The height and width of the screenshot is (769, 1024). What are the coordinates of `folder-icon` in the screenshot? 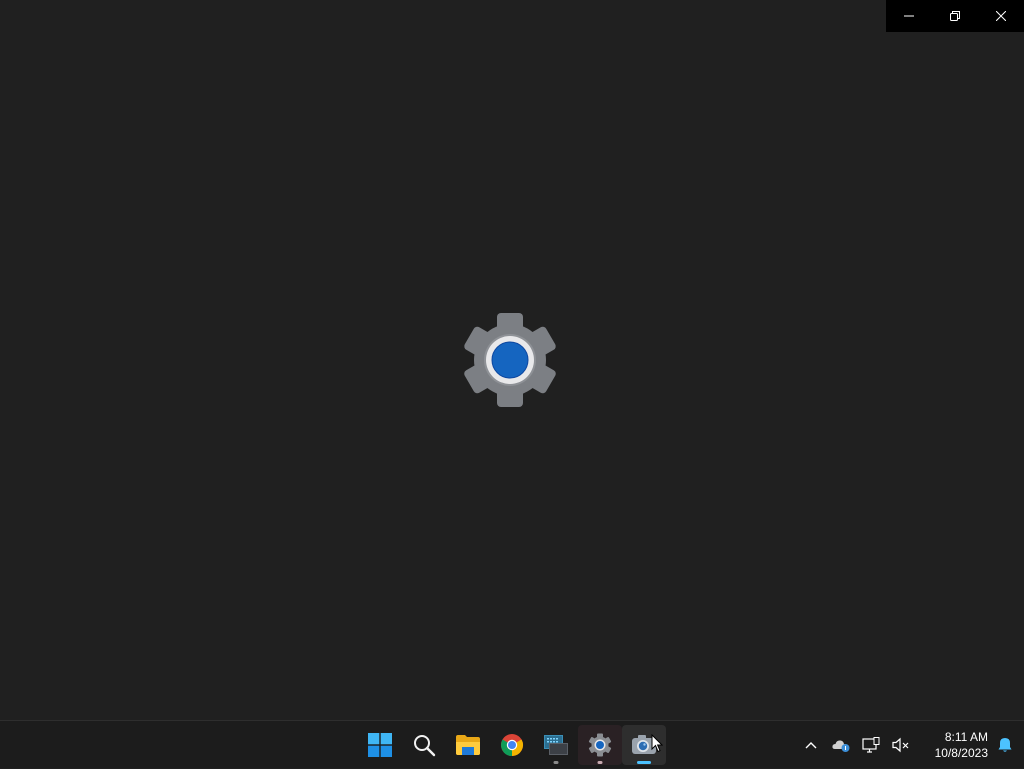 It's located at (468, 745).